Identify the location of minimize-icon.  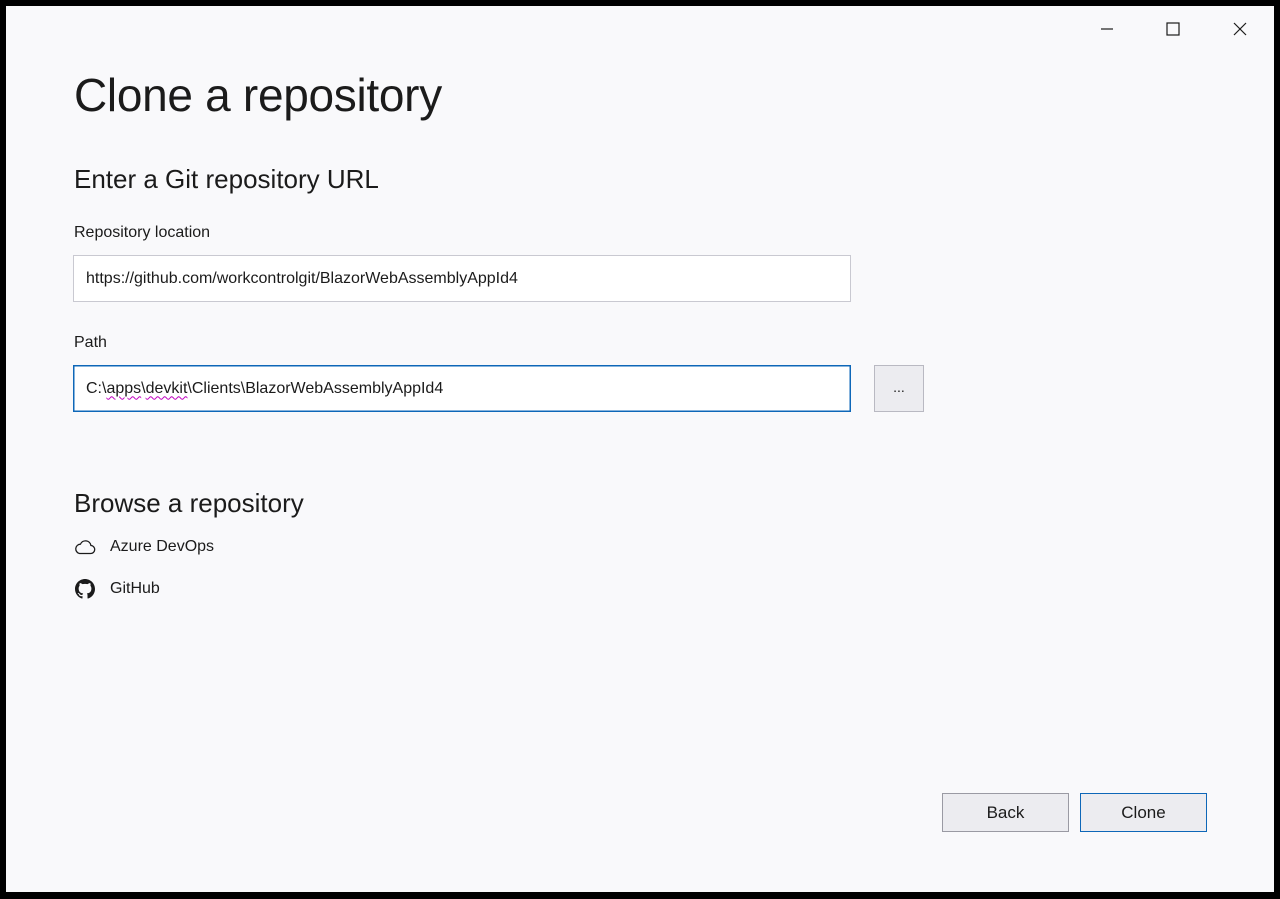
(1107, 29).